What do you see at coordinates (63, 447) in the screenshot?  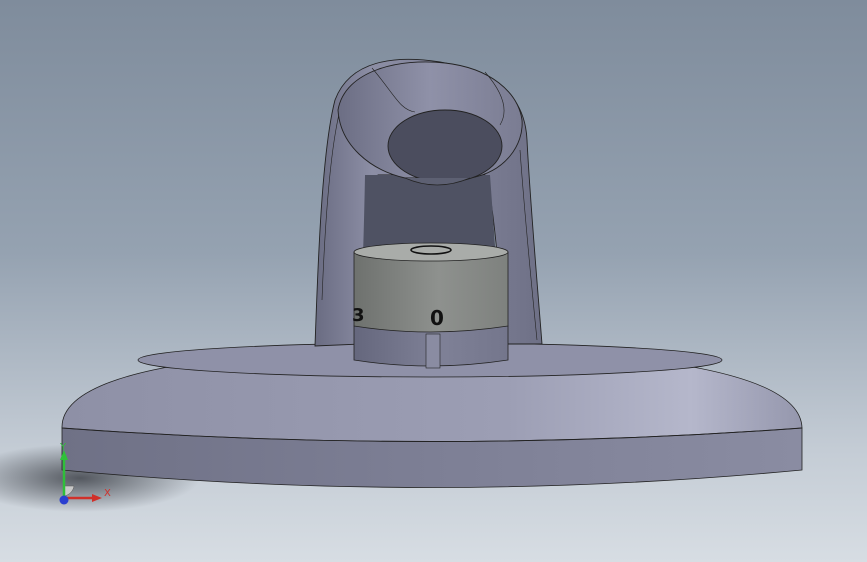 I see `y-axis-label: Y` at bounding box center [63, 447].